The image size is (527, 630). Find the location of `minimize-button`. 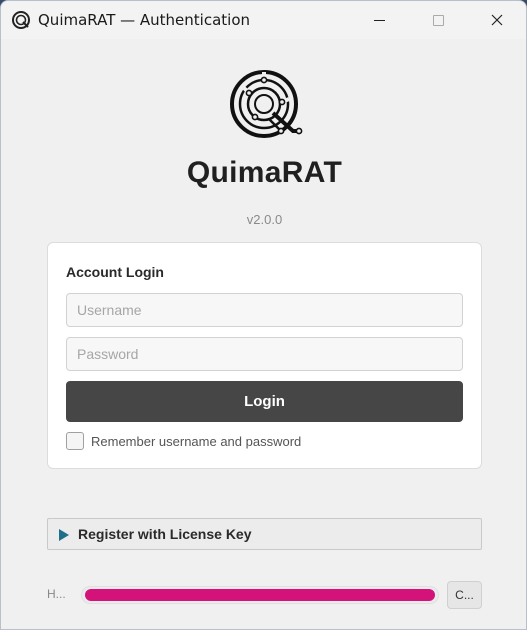

minimize-button is located at coordinates (379, 20).